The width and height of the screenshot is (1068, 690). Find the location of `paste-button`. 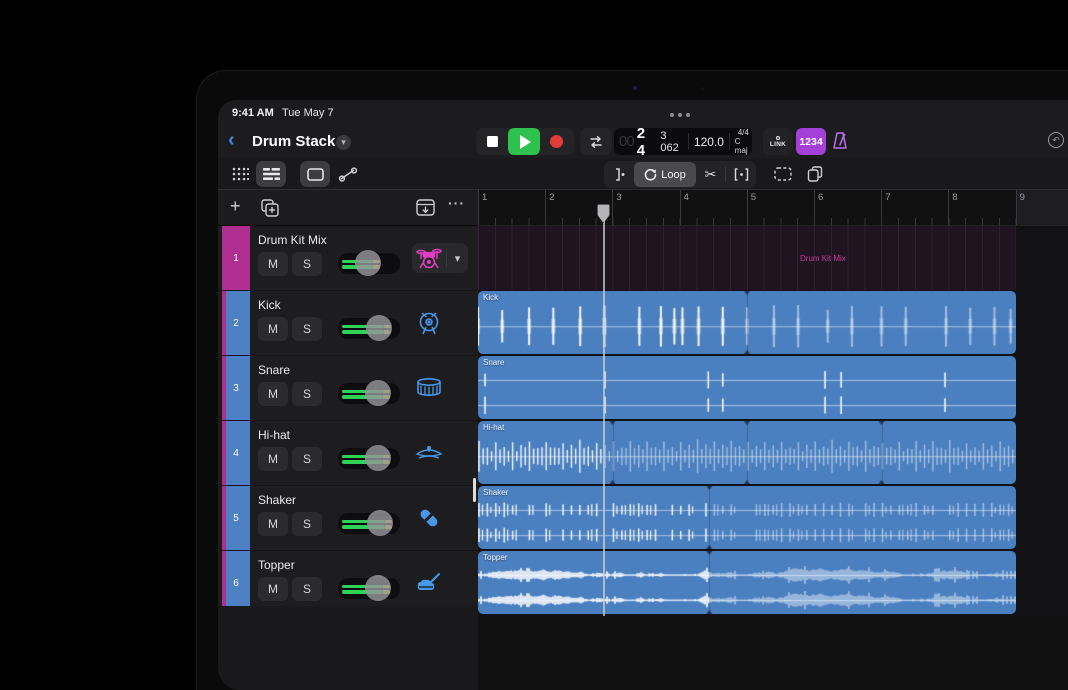

paste-button is located at coordinates (815, 174).